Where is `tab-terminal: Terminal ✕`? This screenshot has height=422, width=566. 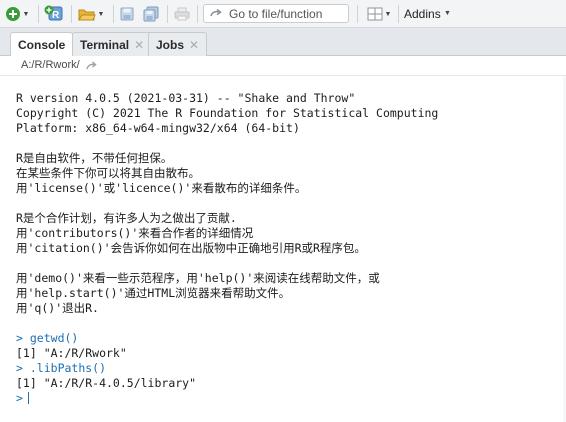
tab-terminal: Terminal ✕ is located at coordinates (112, 44).